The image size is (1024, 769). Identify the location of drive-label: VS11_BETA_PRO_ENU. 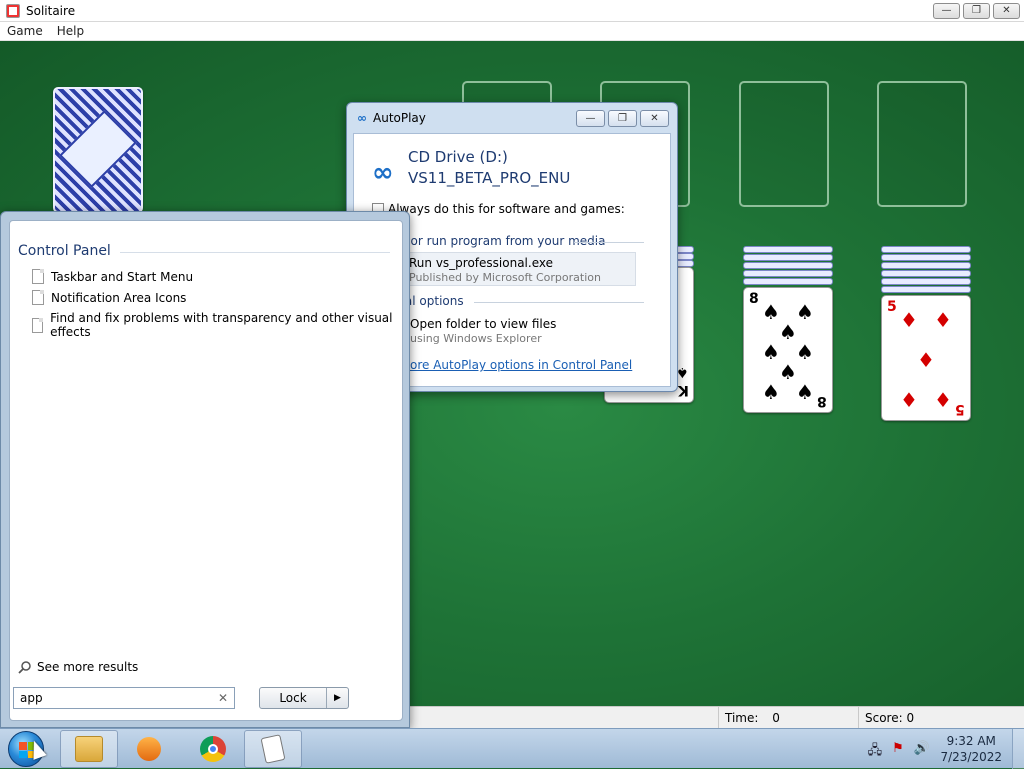
(489, 178).